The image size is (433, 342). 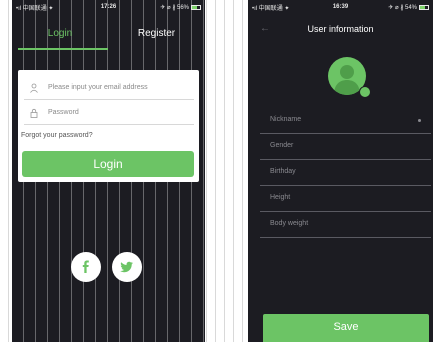 I want to click on gender-field: Gender, so click(x=345, y=147).